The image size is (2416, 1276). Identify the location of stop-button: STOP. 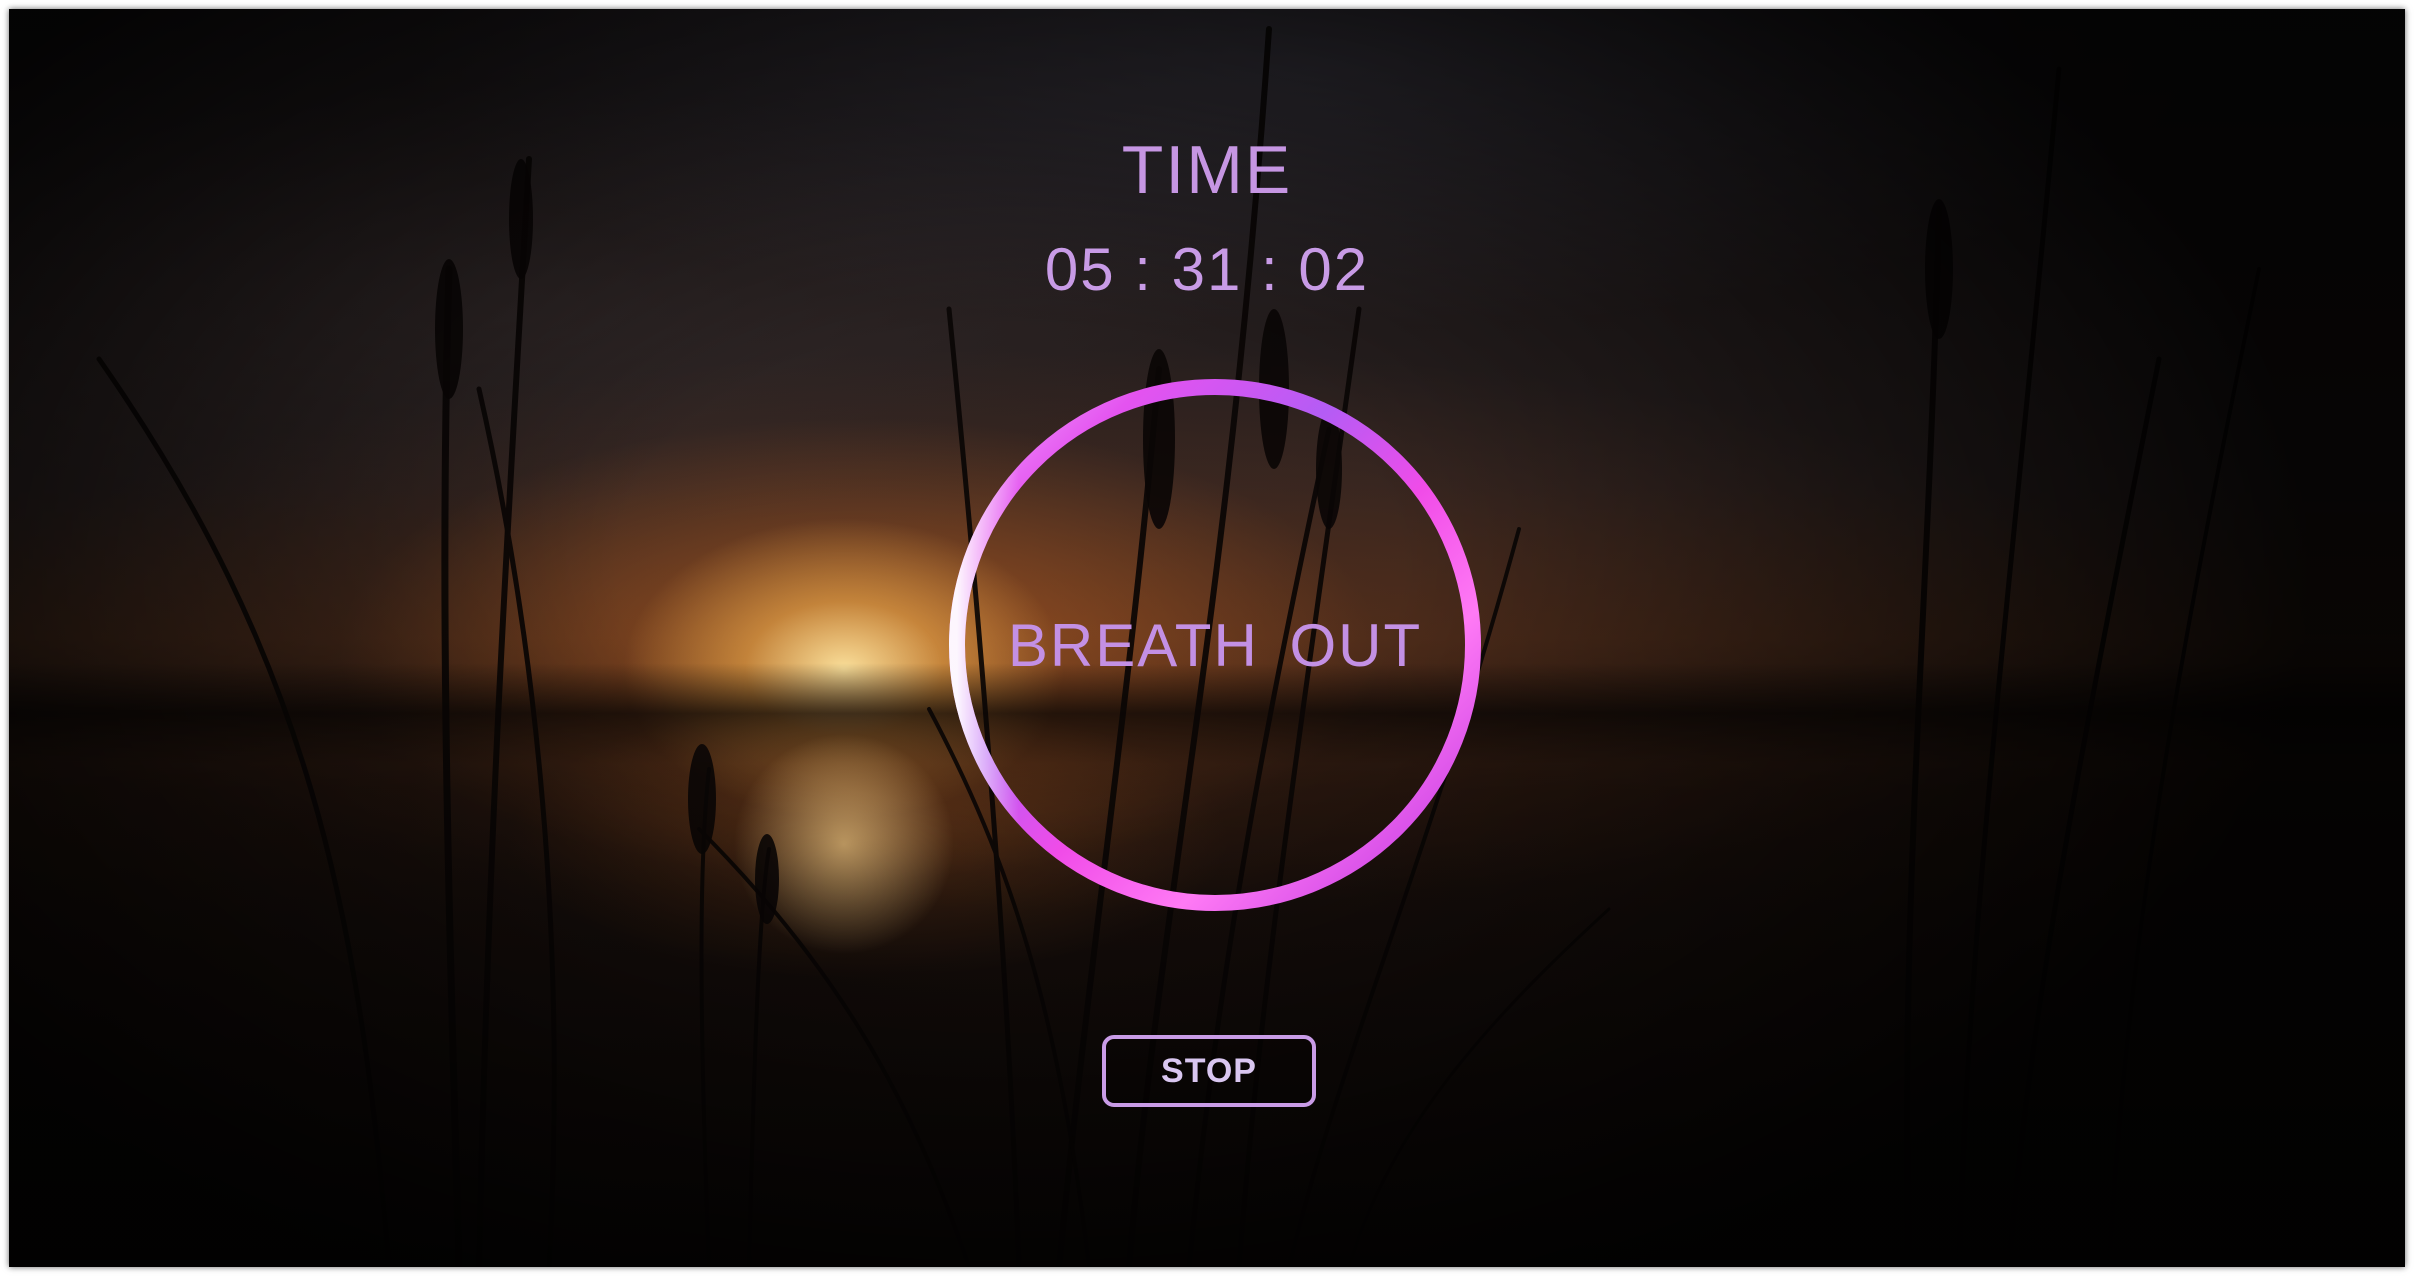
(1209, 1071).